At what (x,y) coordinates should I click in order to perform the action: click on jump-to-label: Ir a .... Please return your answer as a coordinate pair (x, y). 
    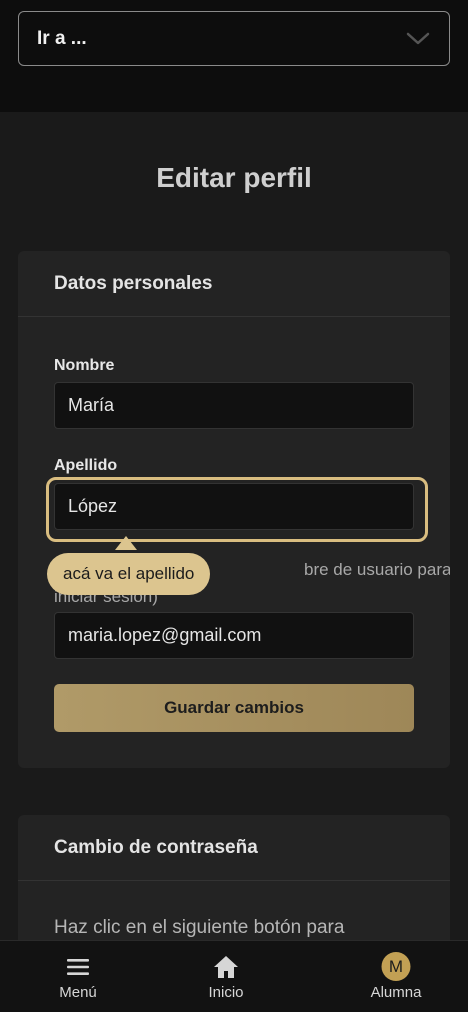
    Looking at the image, I should click on (62, 38).